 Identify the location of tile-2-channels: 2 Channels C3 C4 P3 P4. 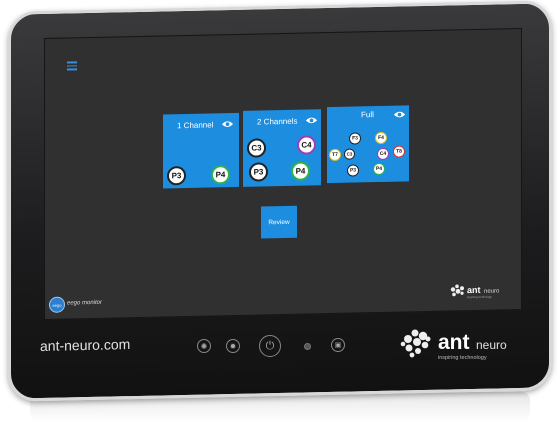
(282, 148).